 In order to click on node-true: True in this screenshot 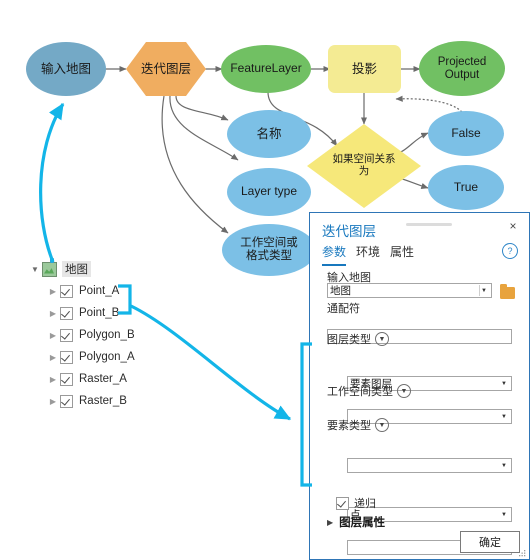, I will do `click(466, 187)`.